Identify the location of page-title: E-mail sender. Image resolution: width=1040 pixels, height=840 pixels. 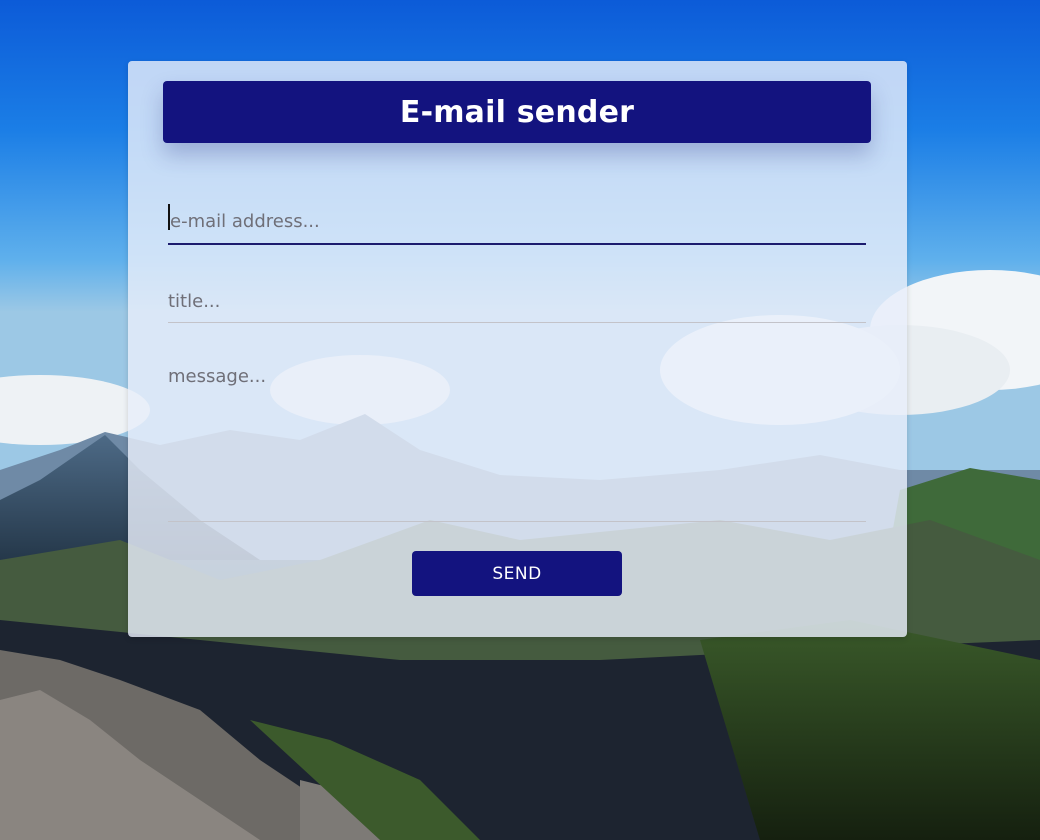
(517, 112).